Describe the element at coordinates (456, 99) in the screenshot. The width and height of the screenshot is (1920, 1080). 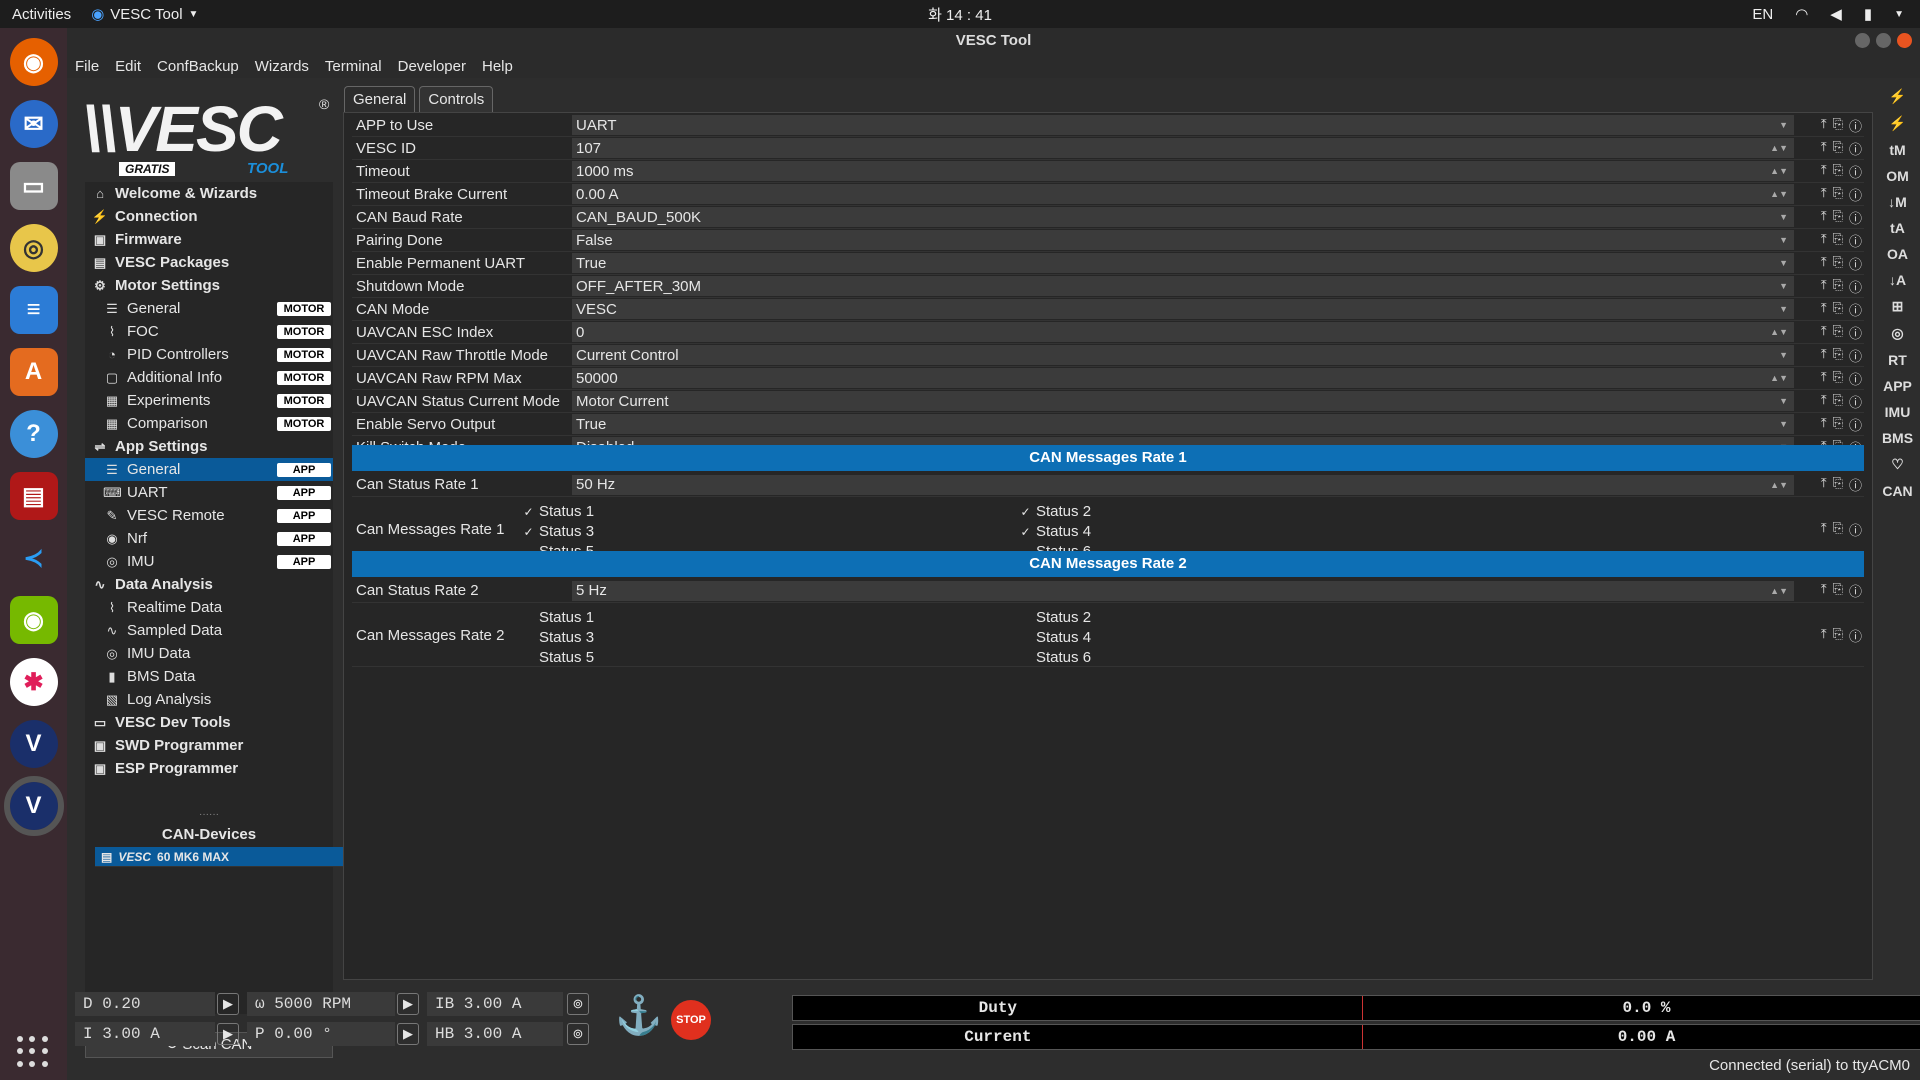
I see `tab-controls: Controls` at that location.